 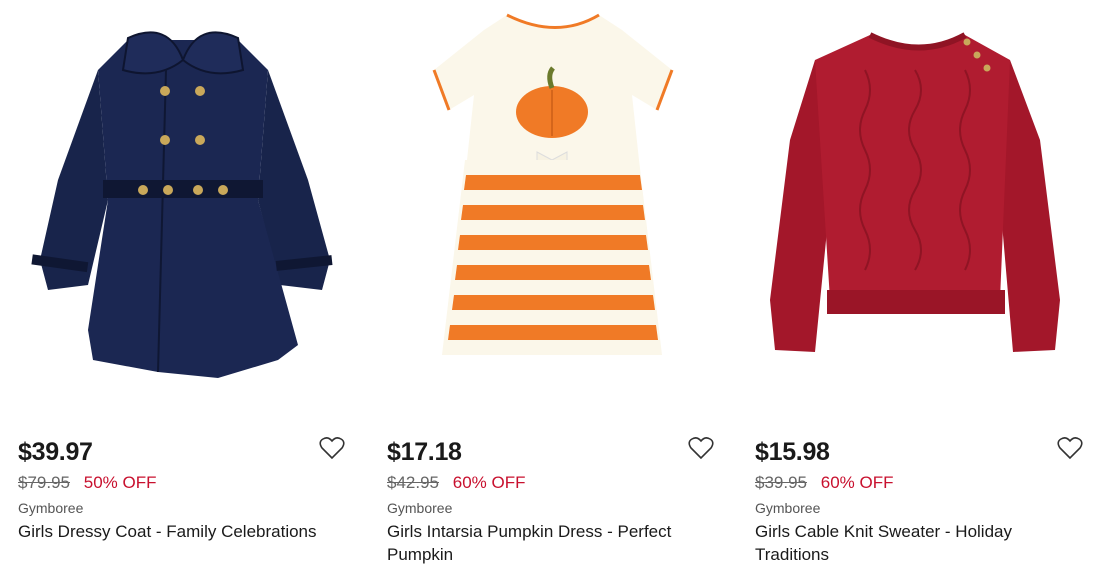 I want to click on pumpkin-dress-image, so click(x=553, y=184).